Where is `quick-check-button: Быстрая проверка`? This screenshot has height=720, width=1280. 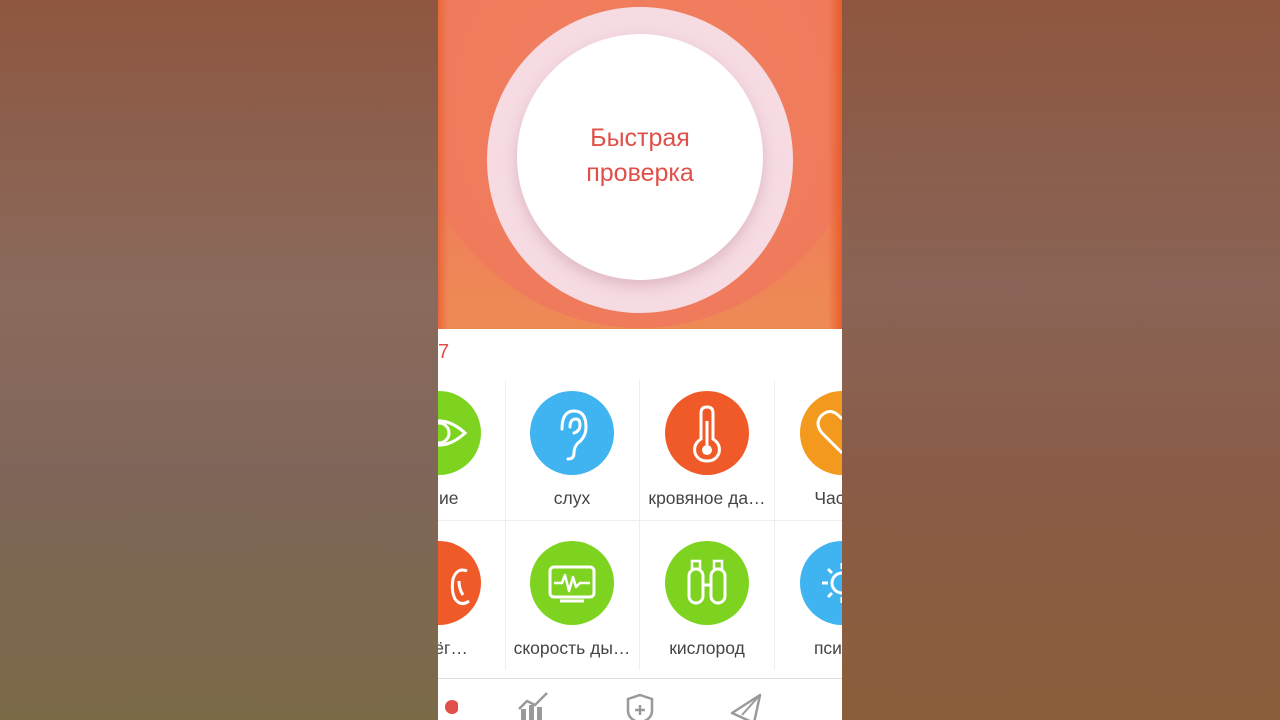 quick-check-button: Быстрая проверка is located at coordinates (640, 157).